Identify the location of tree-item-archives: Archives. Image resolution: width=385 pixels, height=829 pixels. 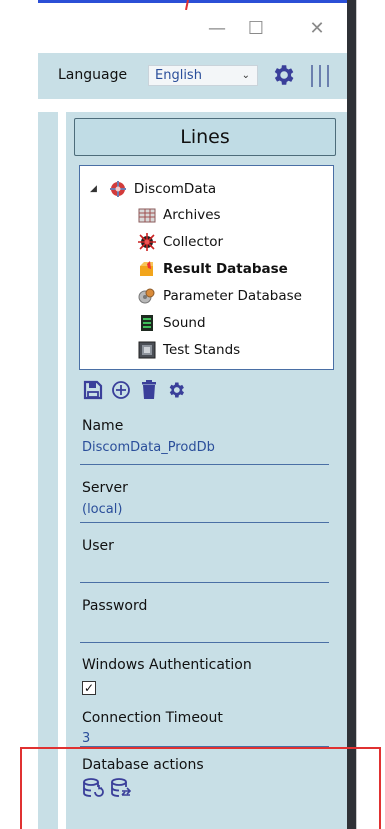
(179, 215).